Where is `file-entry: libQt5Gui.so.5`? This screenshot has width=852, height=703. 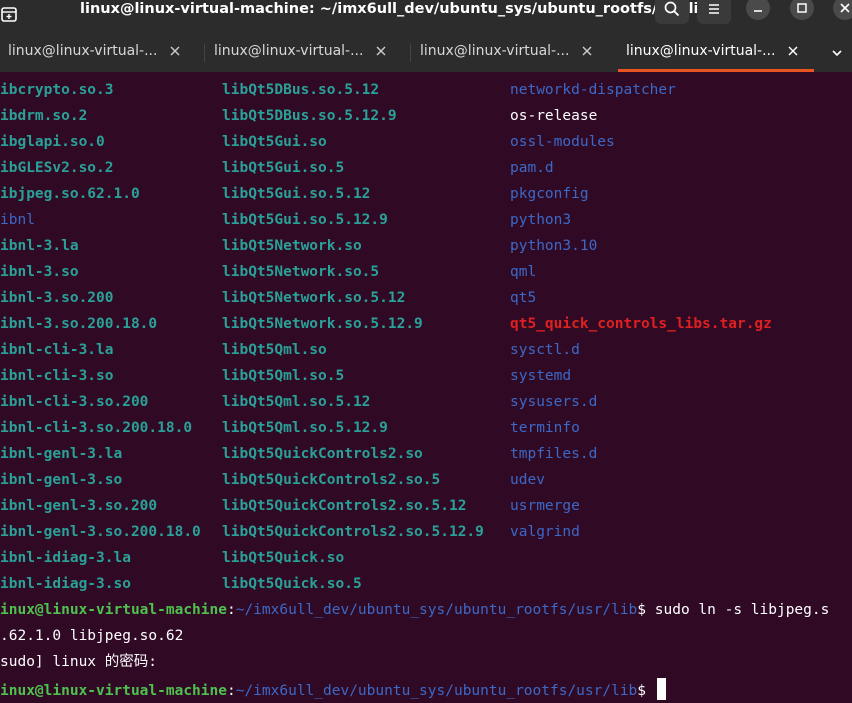
file-entry: libQt5Gui.so.5 is located at coordinates (283, 168).